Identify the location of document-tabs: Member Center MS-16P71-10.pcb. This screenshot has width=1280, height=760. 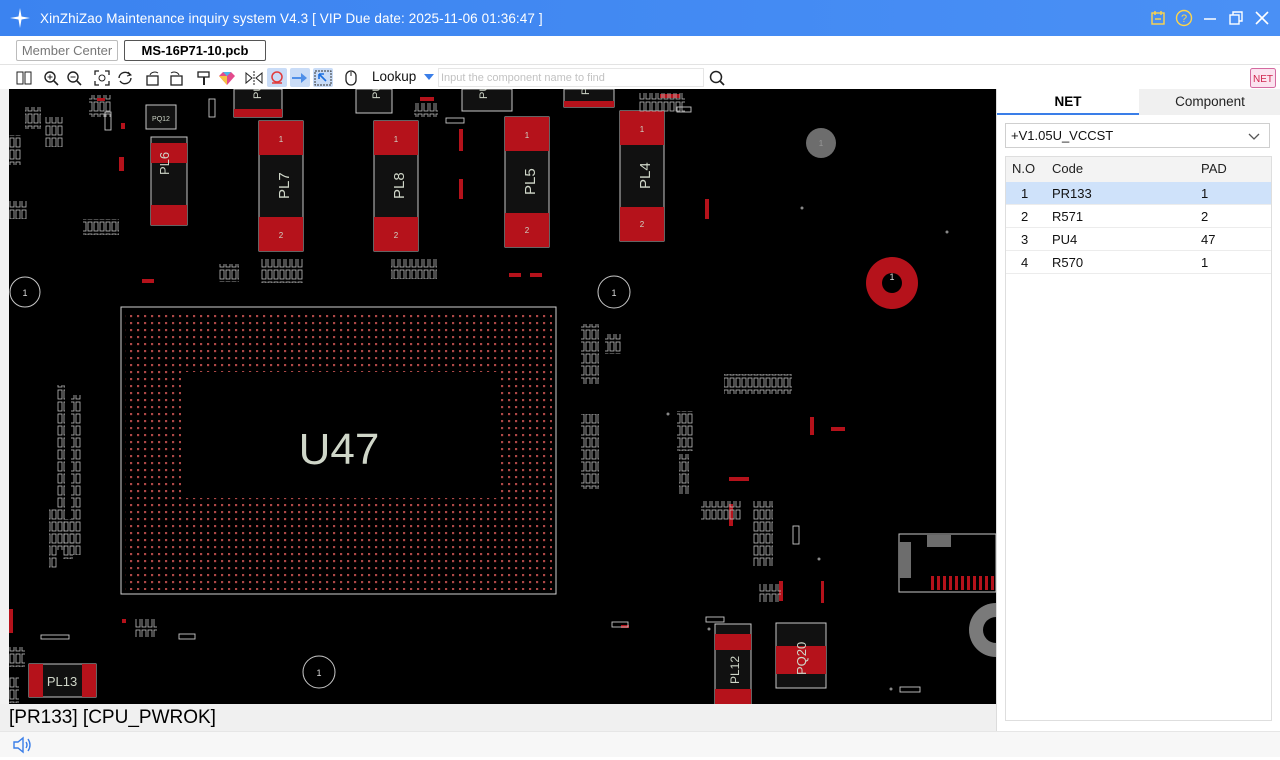
(640, 50).